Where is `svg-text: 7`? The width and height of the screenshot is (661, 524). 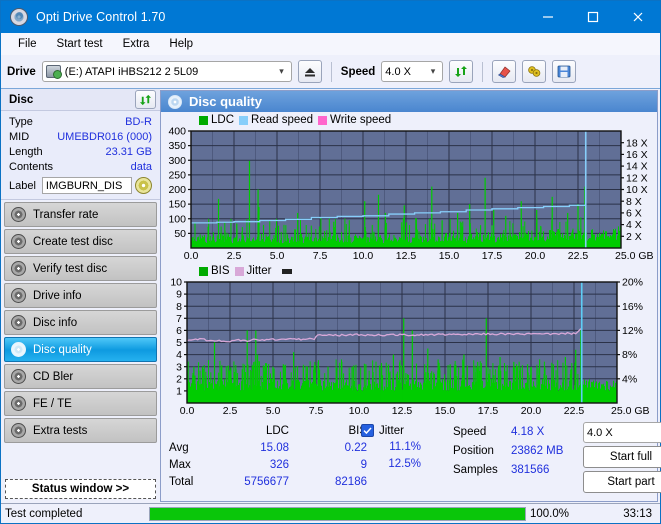
svg-text: 7 is located at coordinates (179, 319).